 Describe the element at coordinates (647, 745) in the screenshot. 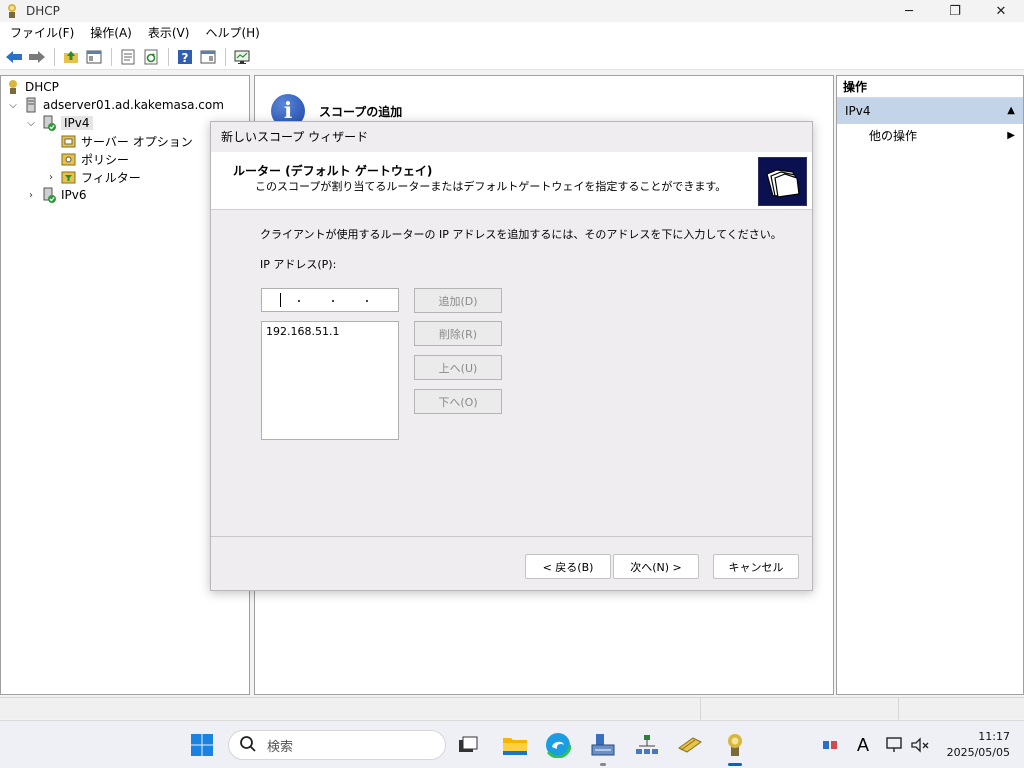

I see `network-icon` at that location.